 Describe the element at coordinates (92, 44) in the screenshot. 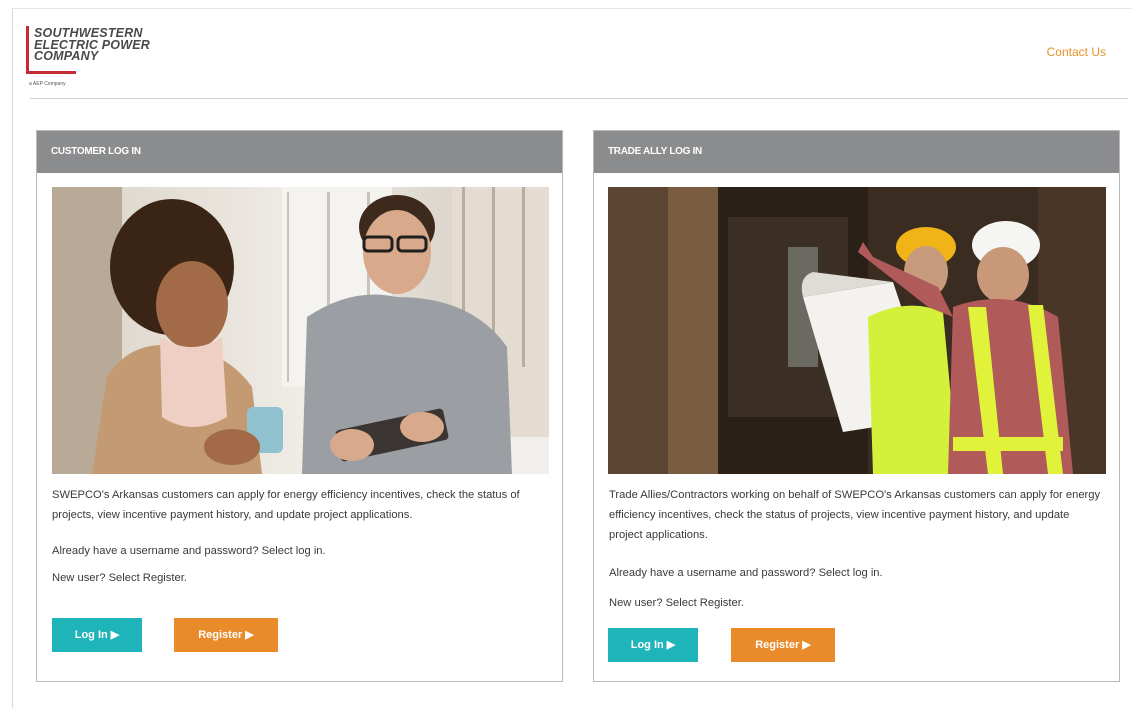

I see `logo-name: SOUTHWESTERN ELECTRIC POWER COMPANY` at that location.